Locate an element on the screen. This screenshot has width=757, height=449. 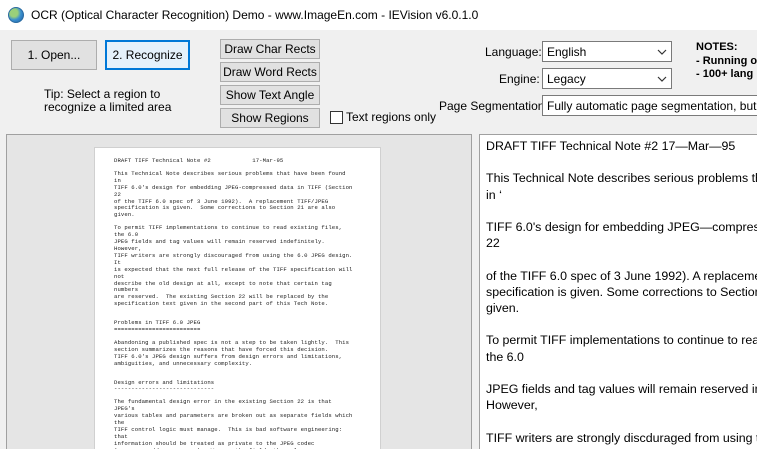
notes-heading: NOTES: is located at coordinates (717, 47).